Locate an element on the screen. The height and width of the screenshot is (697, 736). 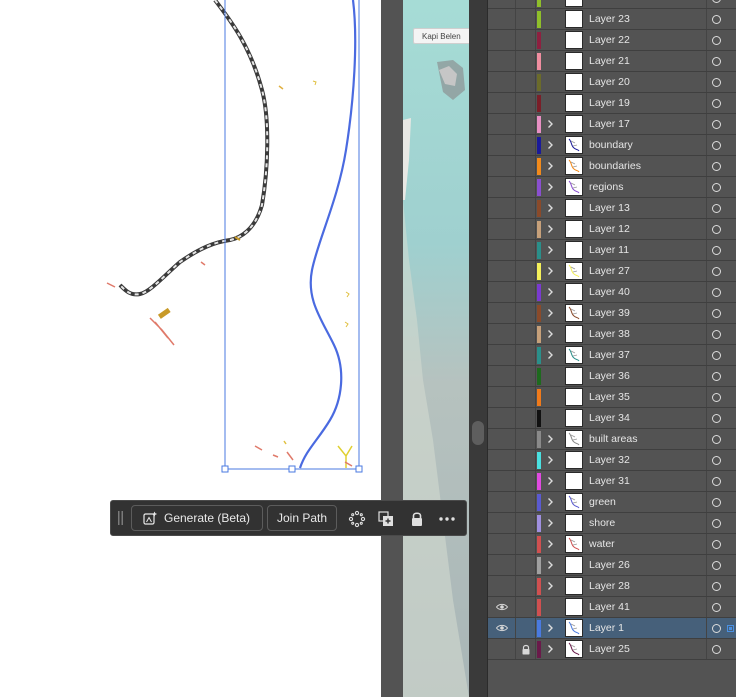
selected-art-indicator is located at coordinates (730, 628).